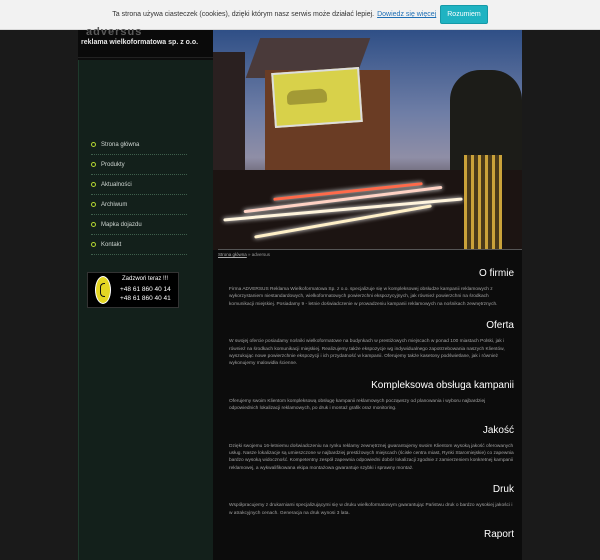  What do you see at coordinates (111, 244) in the screenshot?
I see `menu-item-label: Kontakt` at bounding box center [111, 244].